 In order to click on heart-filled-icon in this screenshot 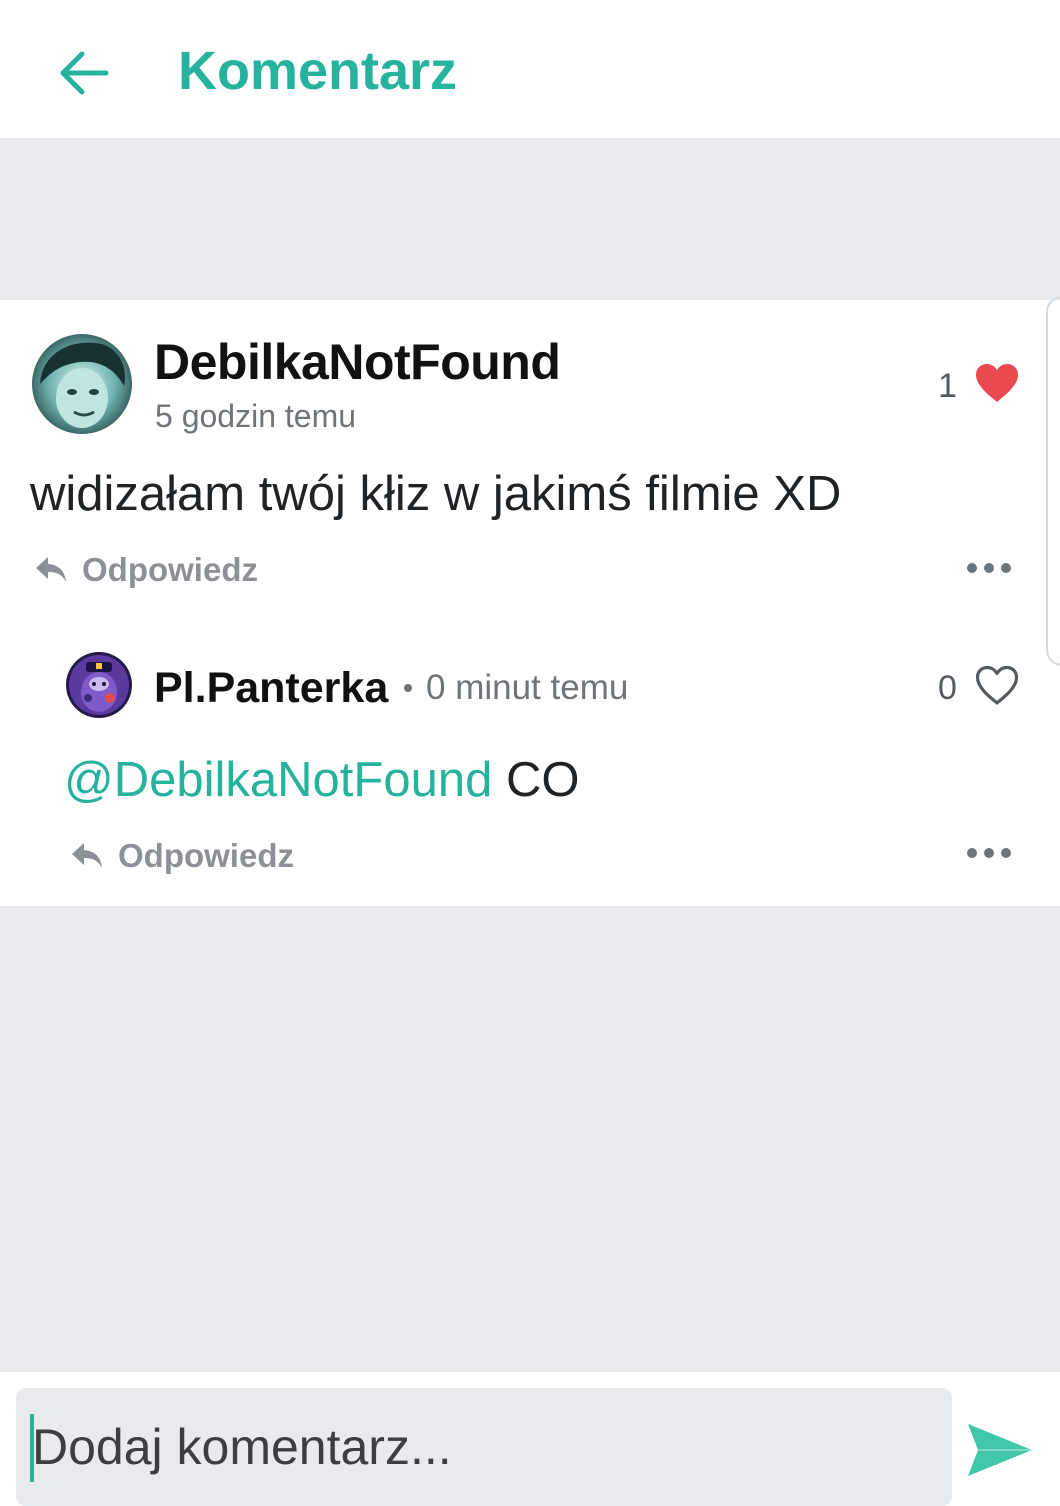, I will do `click(997, 383)`.